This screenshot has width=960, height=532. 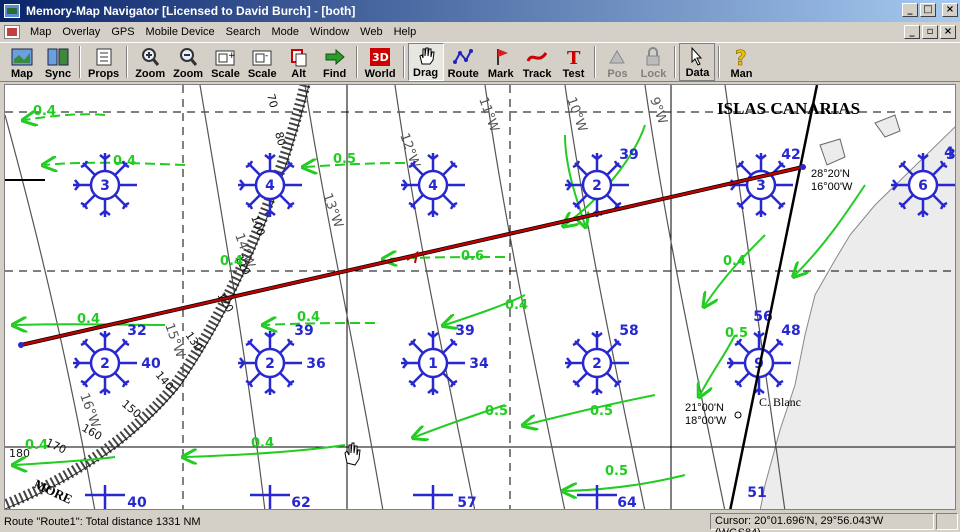 I want to click on close-button: ×, so click(x=950, y=10).